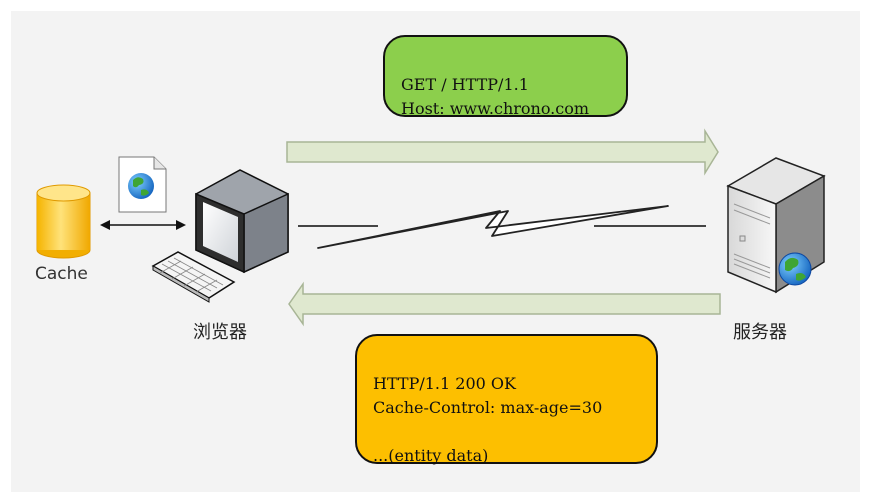 This screenshot has width=870, height=501. I want to click on request-host-header: Host: www.chrono.com, so click(495, 108).